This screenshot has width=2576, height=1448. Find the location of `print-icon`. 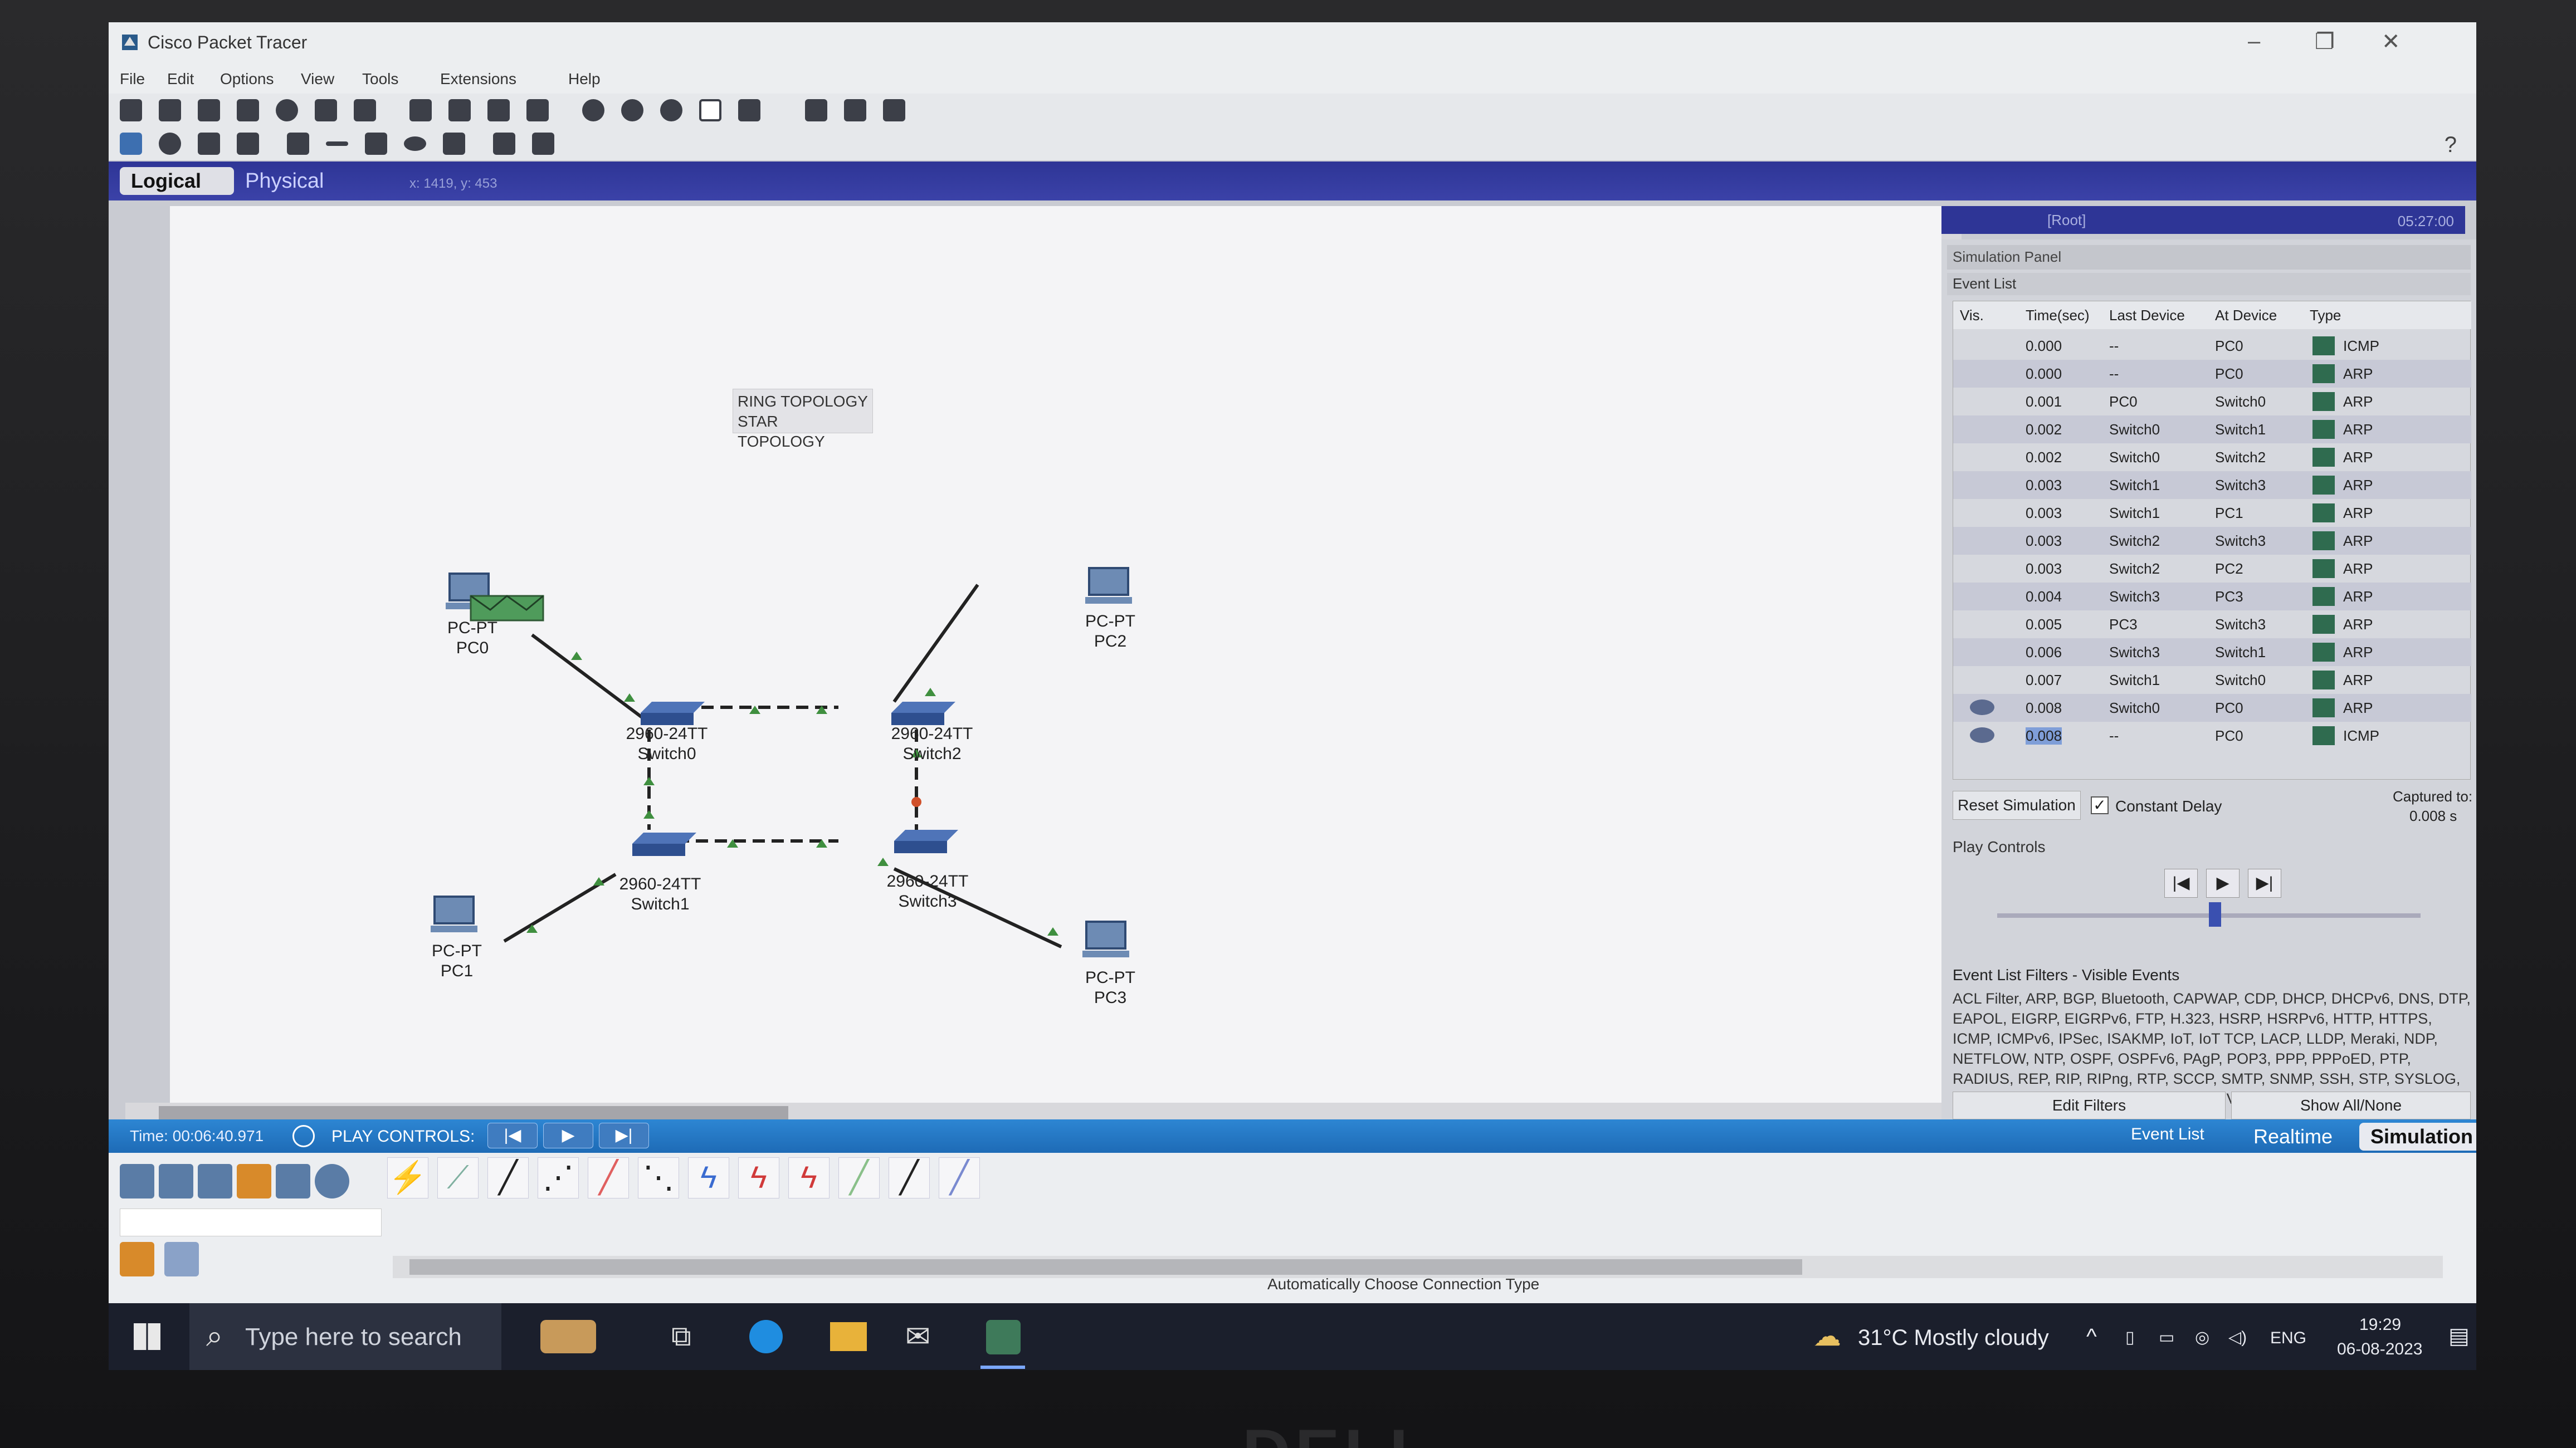

print-icon is located at coordinates (248, 110).